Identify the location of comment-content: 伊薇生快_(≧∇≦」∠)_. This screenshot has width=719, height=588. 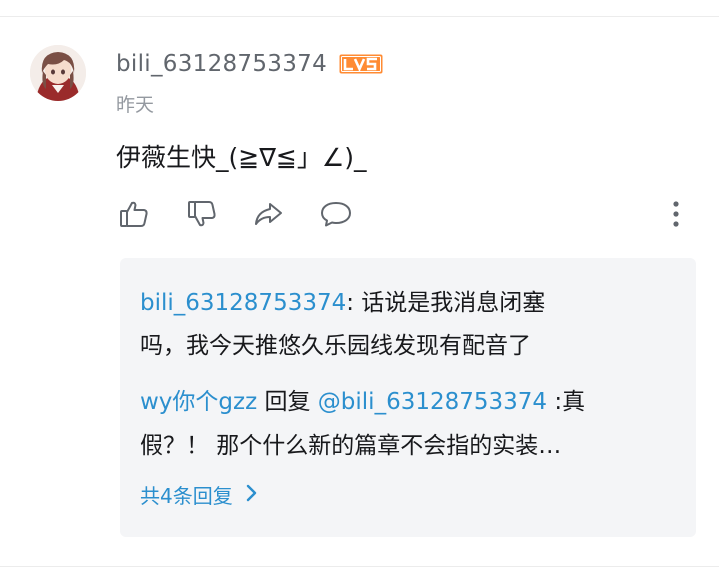
(241, 157).